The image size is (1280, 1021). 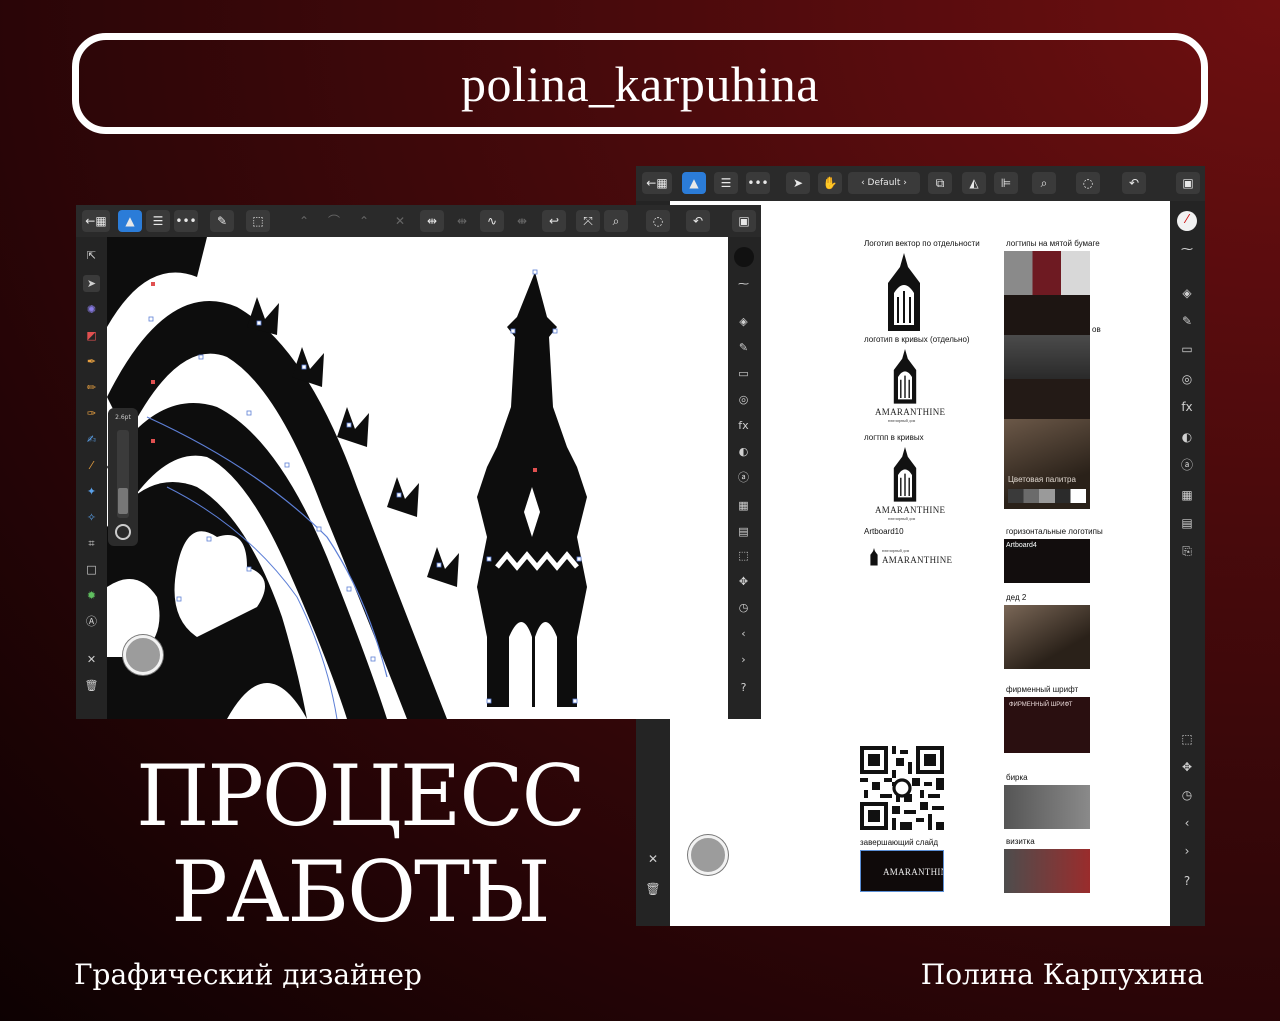 I want to click on menu-icon: ☰, so click(x=158, y=221).